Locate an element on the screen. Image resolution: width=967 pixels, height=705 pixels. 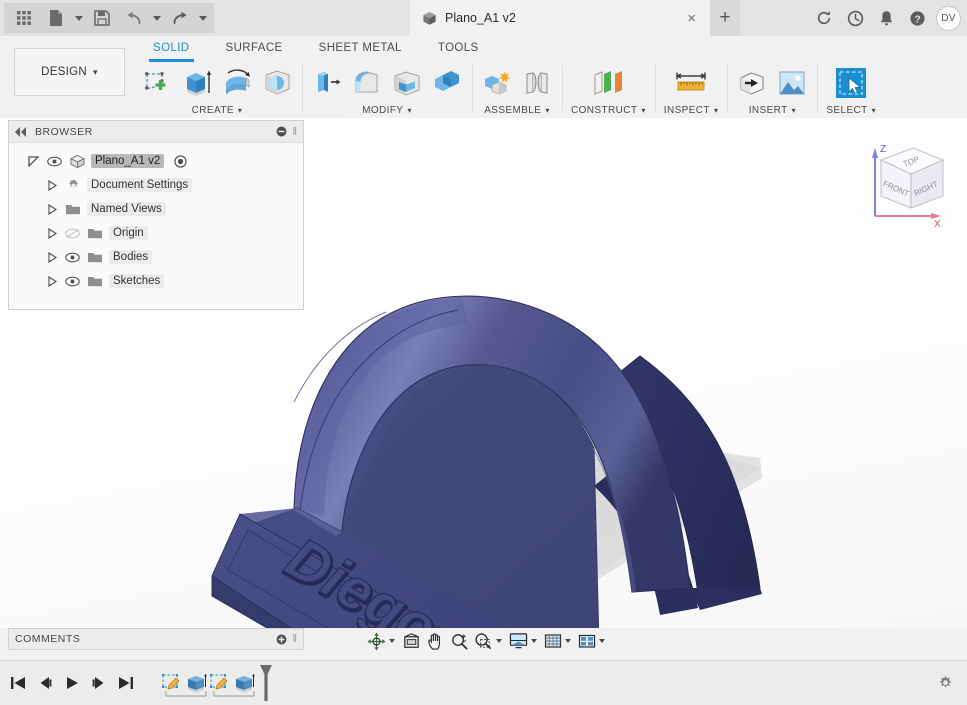
tab-surface: SURFACE is located at coordinates (254, 48).